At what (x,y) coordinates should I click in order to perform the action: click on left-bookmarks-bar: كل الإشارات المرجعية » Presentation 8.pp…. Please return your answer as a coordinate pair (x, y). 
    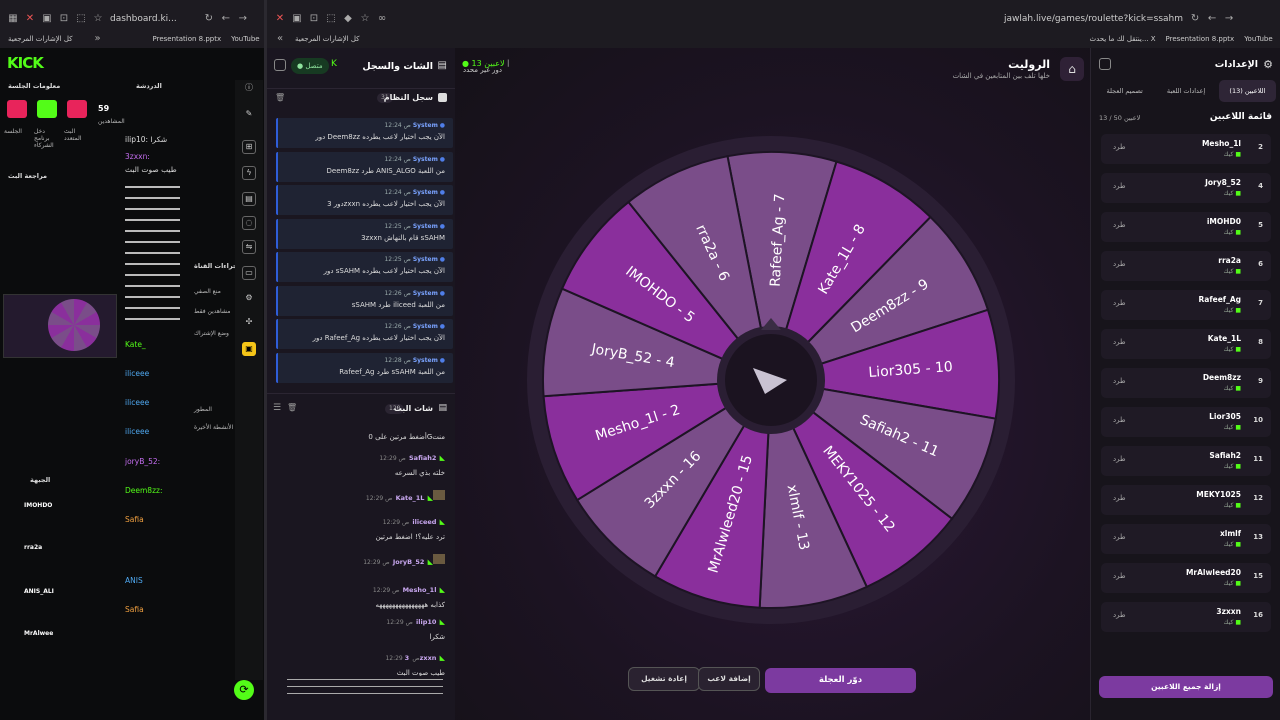
    Looking at the image, I should click on (134, 39).